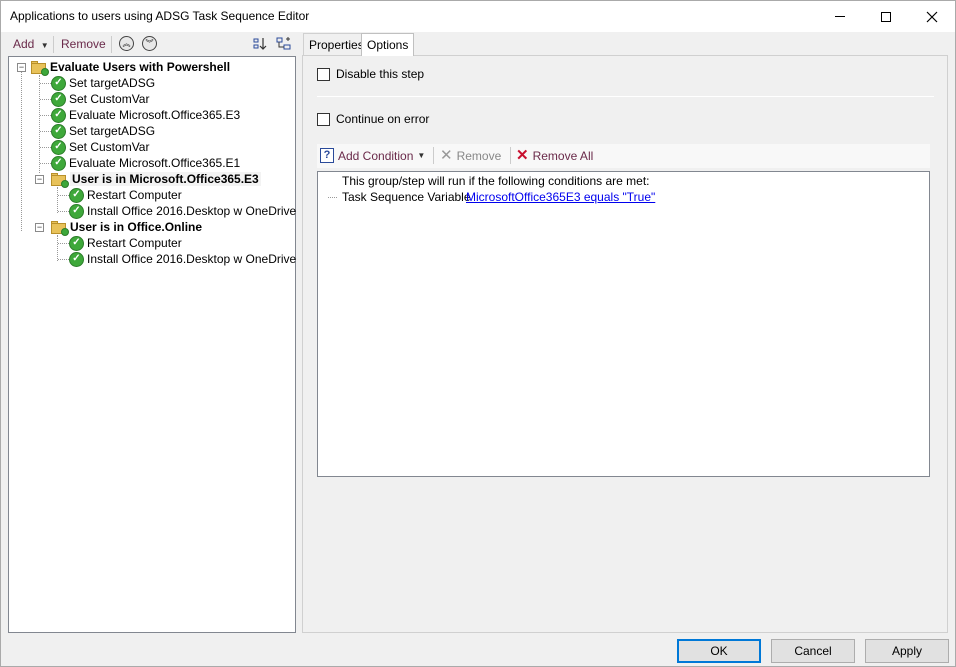  I want to click on tab-properties: Properties, so click(336, 44).